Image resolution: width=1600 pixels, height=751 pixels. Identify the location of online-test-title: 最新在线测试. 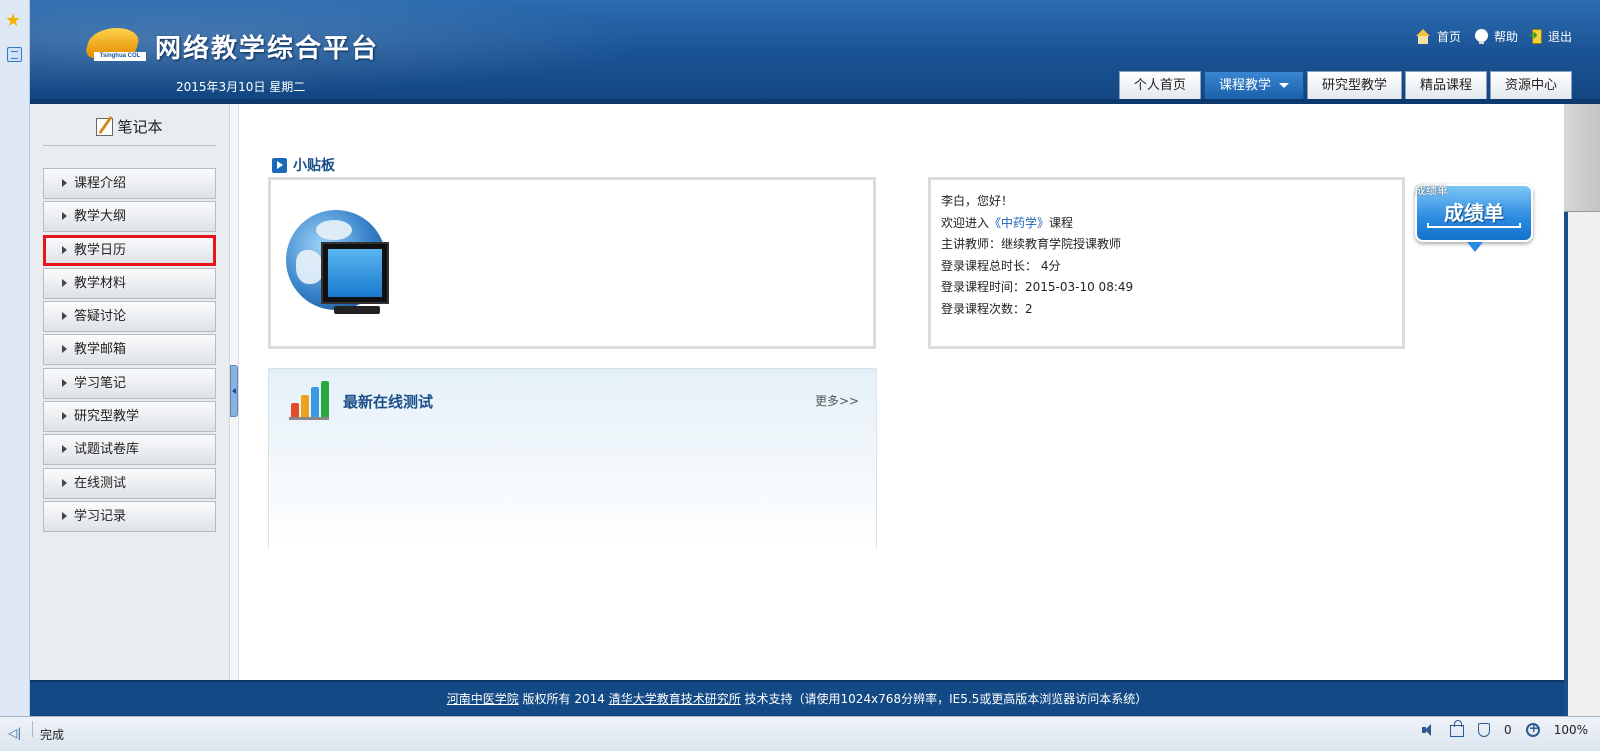
(388, 402).